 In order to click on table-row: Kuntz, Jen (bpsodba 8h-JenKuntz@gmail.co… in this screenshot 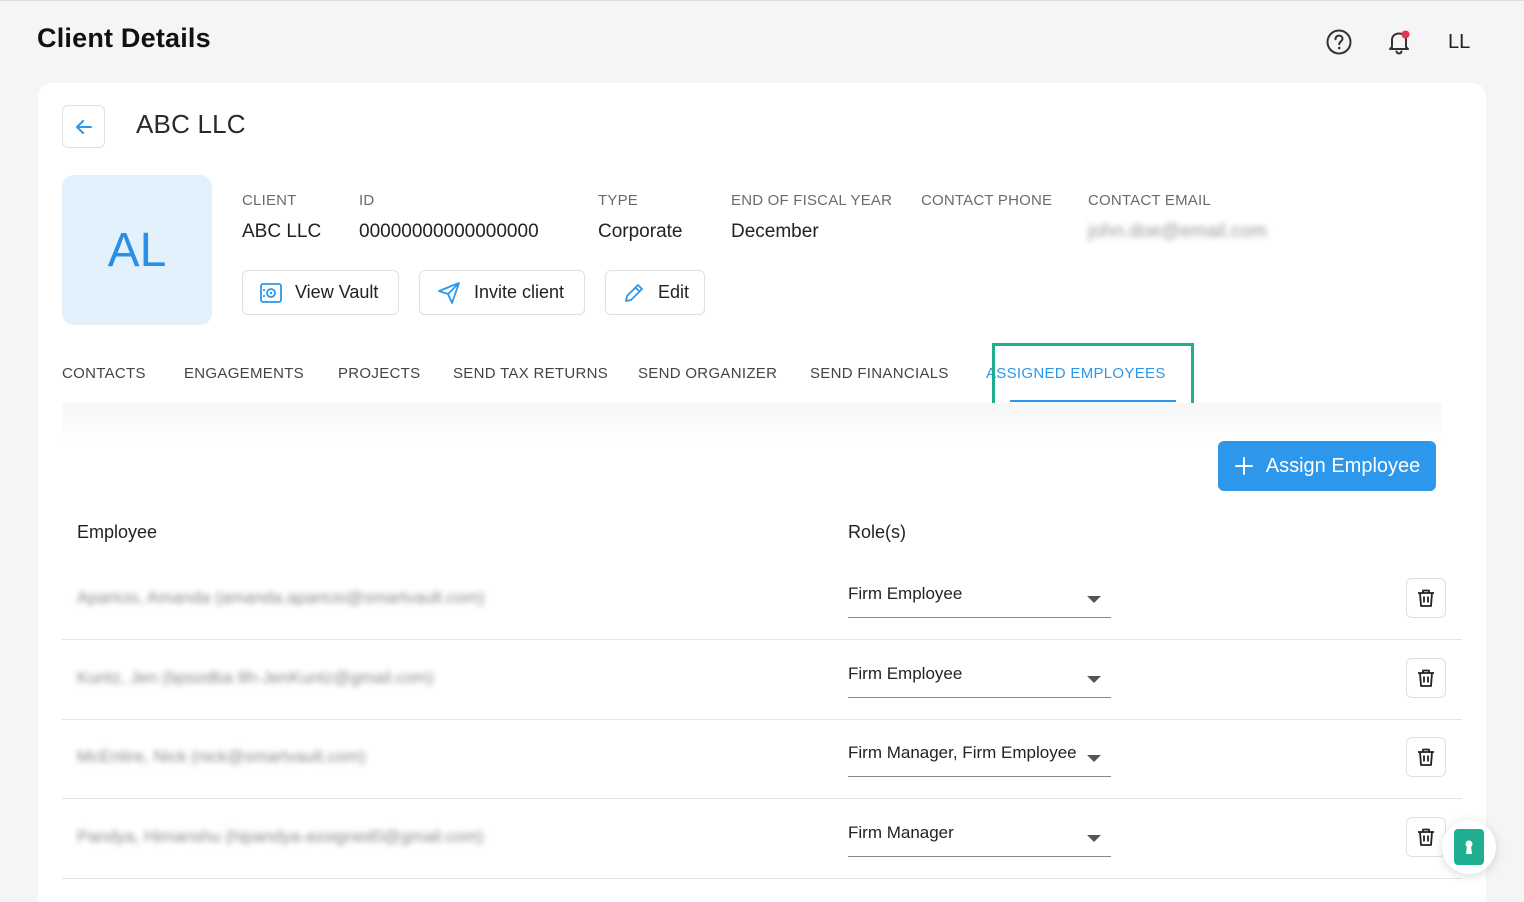, I will do `click(762, 680)`.